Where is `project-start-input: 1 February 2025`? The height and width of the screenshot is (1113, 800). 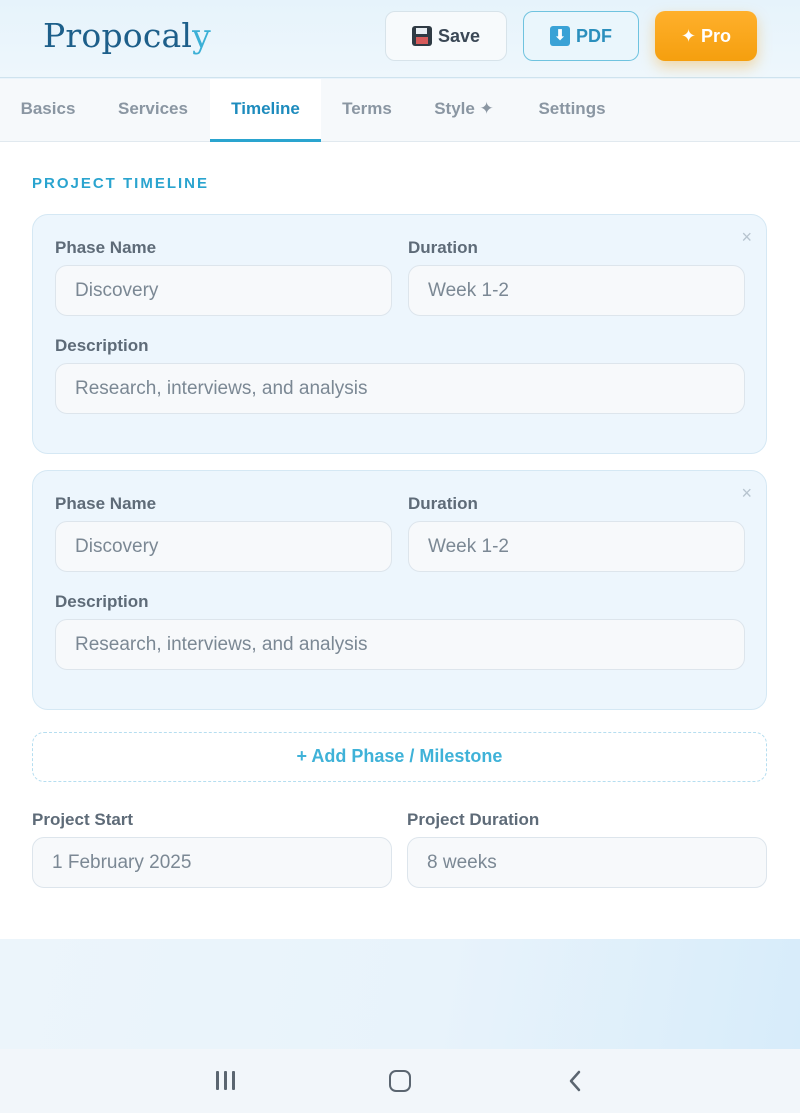
project-start-input: 1 February 2025 is located at coordinates (212, 862).